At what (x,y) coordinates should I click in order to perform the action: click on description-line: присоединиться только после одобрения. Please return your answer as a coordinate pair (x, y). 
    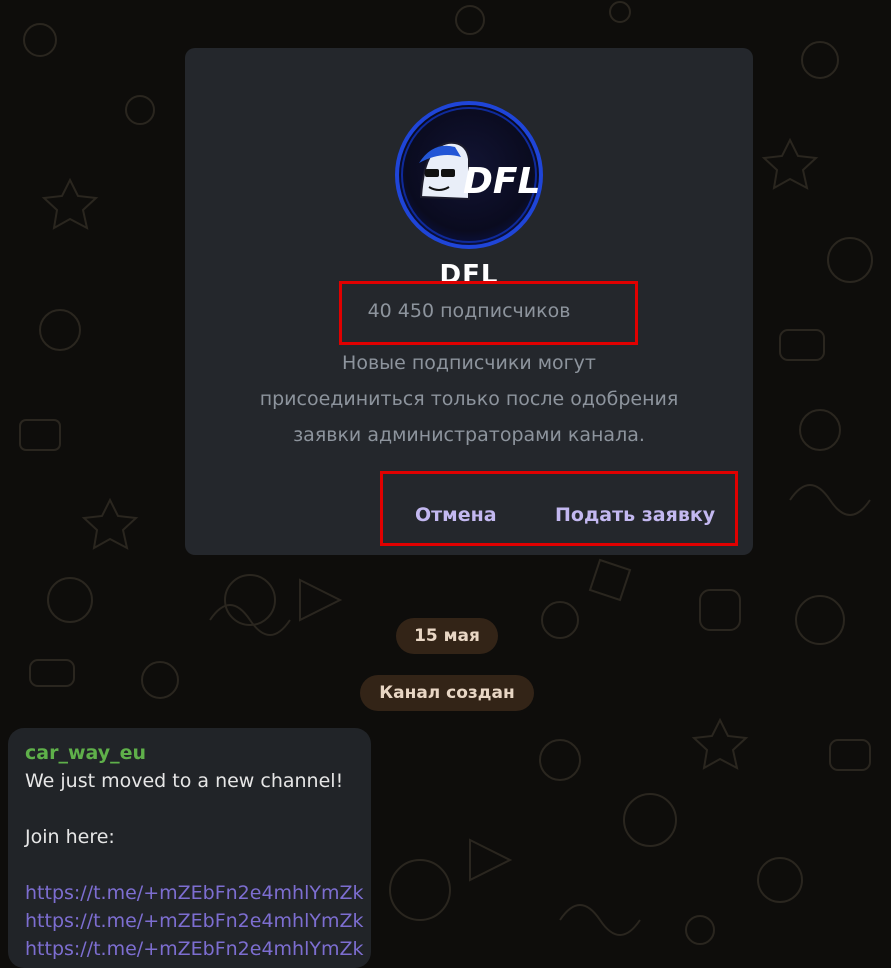
    Looking at the image, I should click on (469, 399).